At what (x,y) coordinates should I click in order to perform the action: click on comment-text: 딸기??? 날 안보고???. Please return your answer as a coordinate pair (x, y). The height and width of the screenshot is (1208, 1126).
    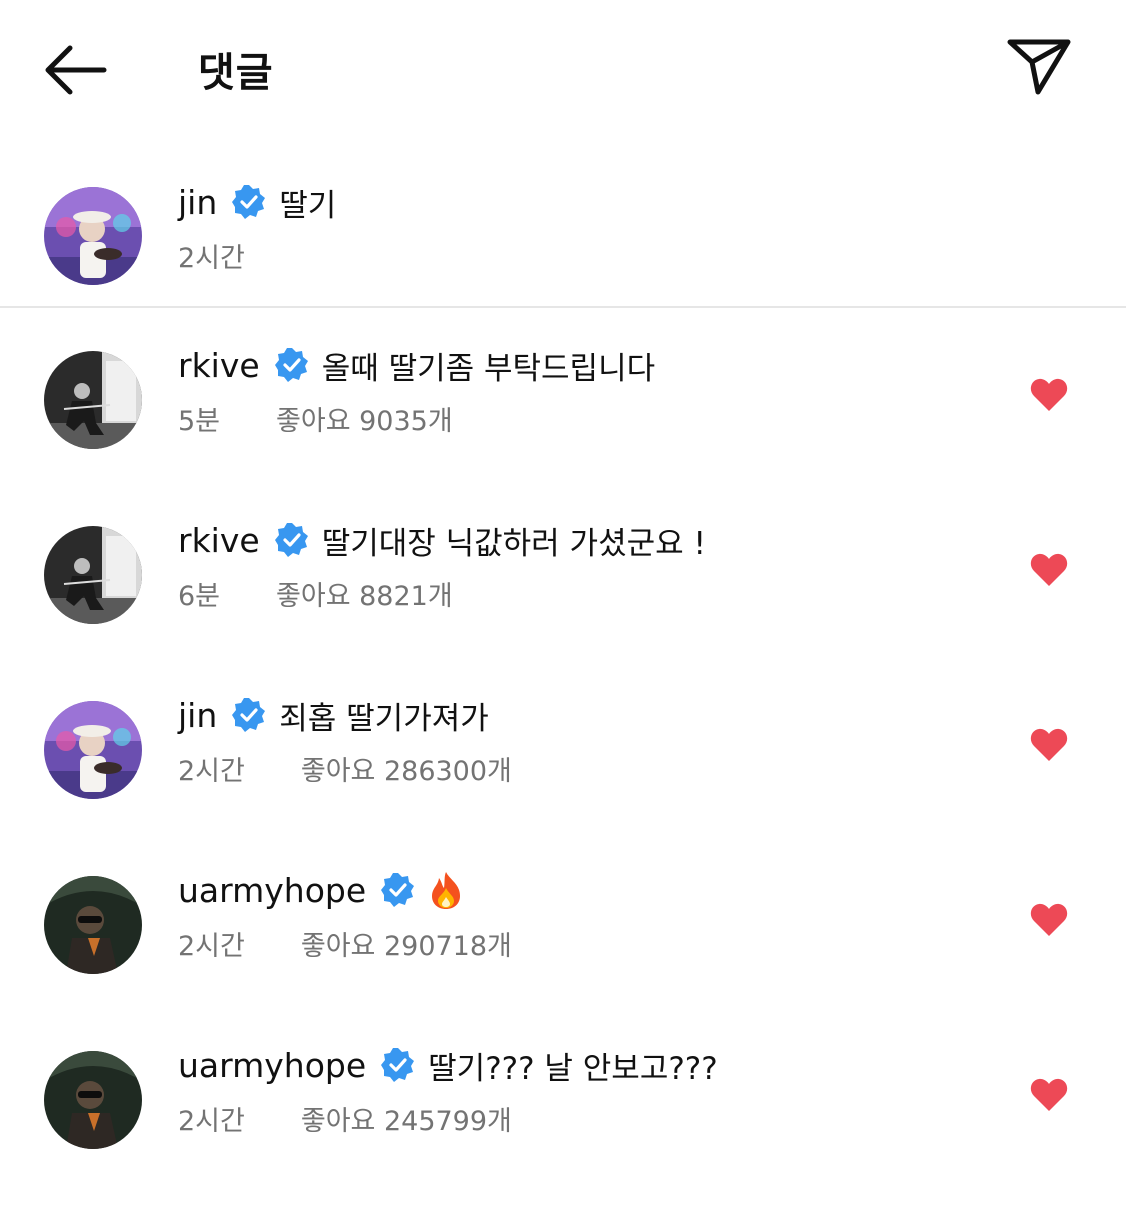
    Looking at the image, I should click on (573, 1068).